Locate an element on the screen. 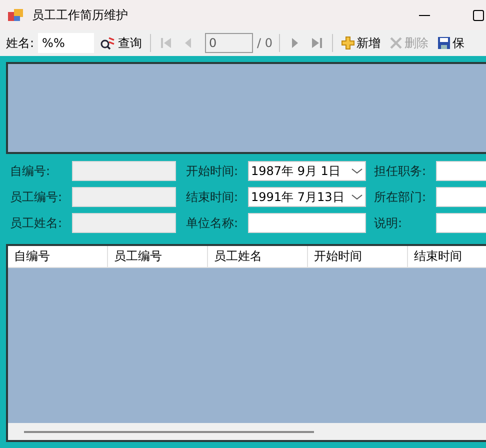 The width and height of the screenshot is (486, 448). field-label: 员工姓名: is located at coordinates (37, 223).